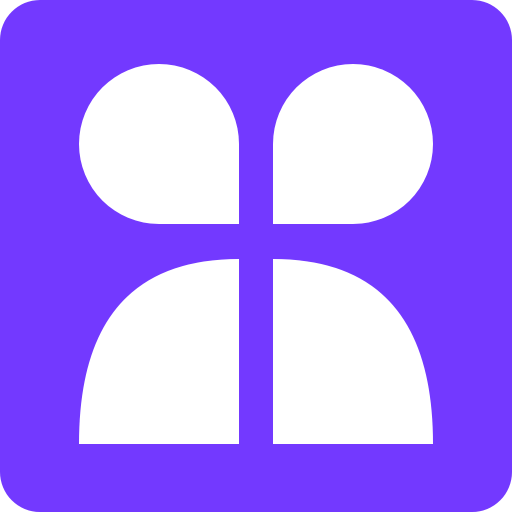 Image resolution: width=512 pixels, height=512 pixels. I want to click on top-right-teardrop-shape, so click(353, 144).